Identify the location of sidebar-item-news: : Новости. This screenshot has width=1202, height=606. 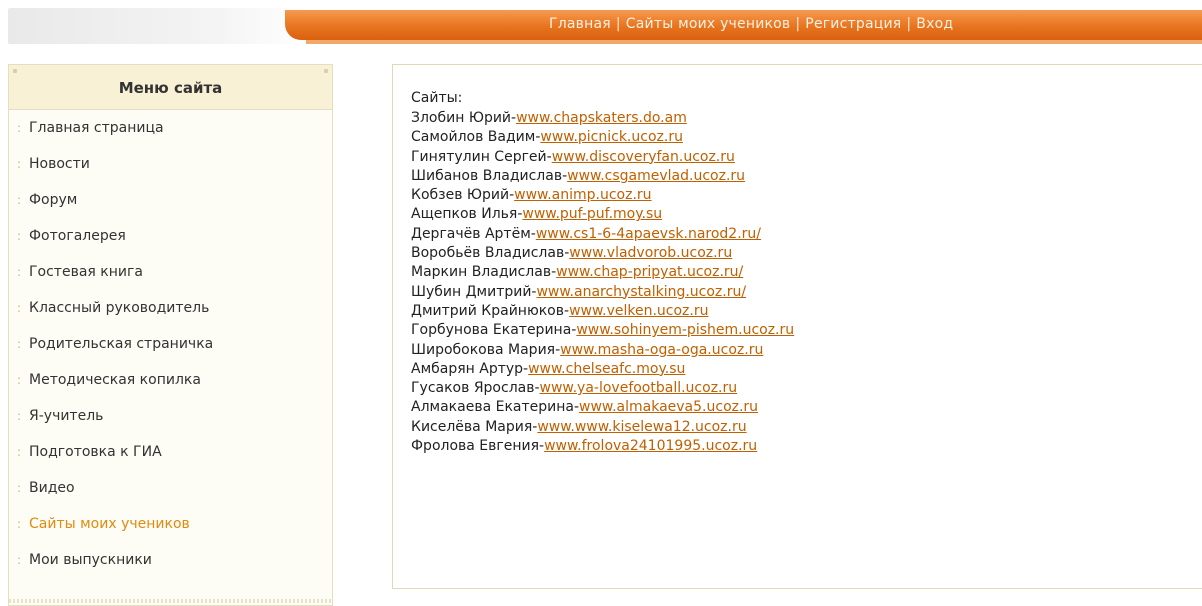
(170, 164).